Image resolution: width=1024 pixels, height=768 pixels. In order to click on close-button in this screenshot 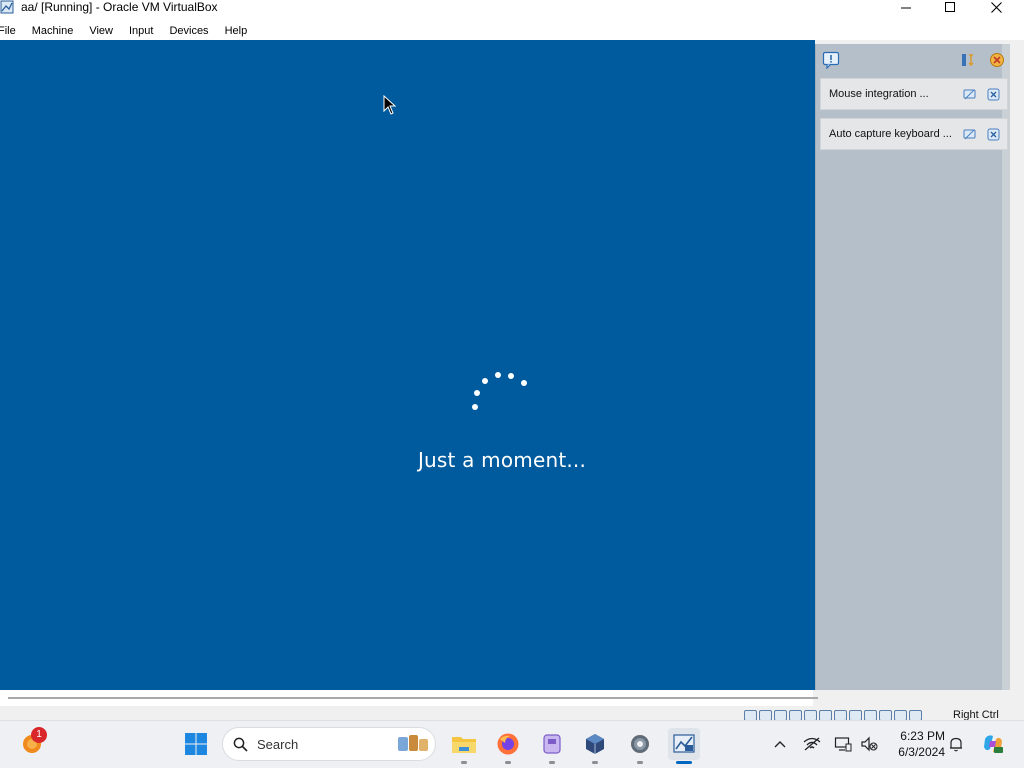, I will do `click(996, 7)`.